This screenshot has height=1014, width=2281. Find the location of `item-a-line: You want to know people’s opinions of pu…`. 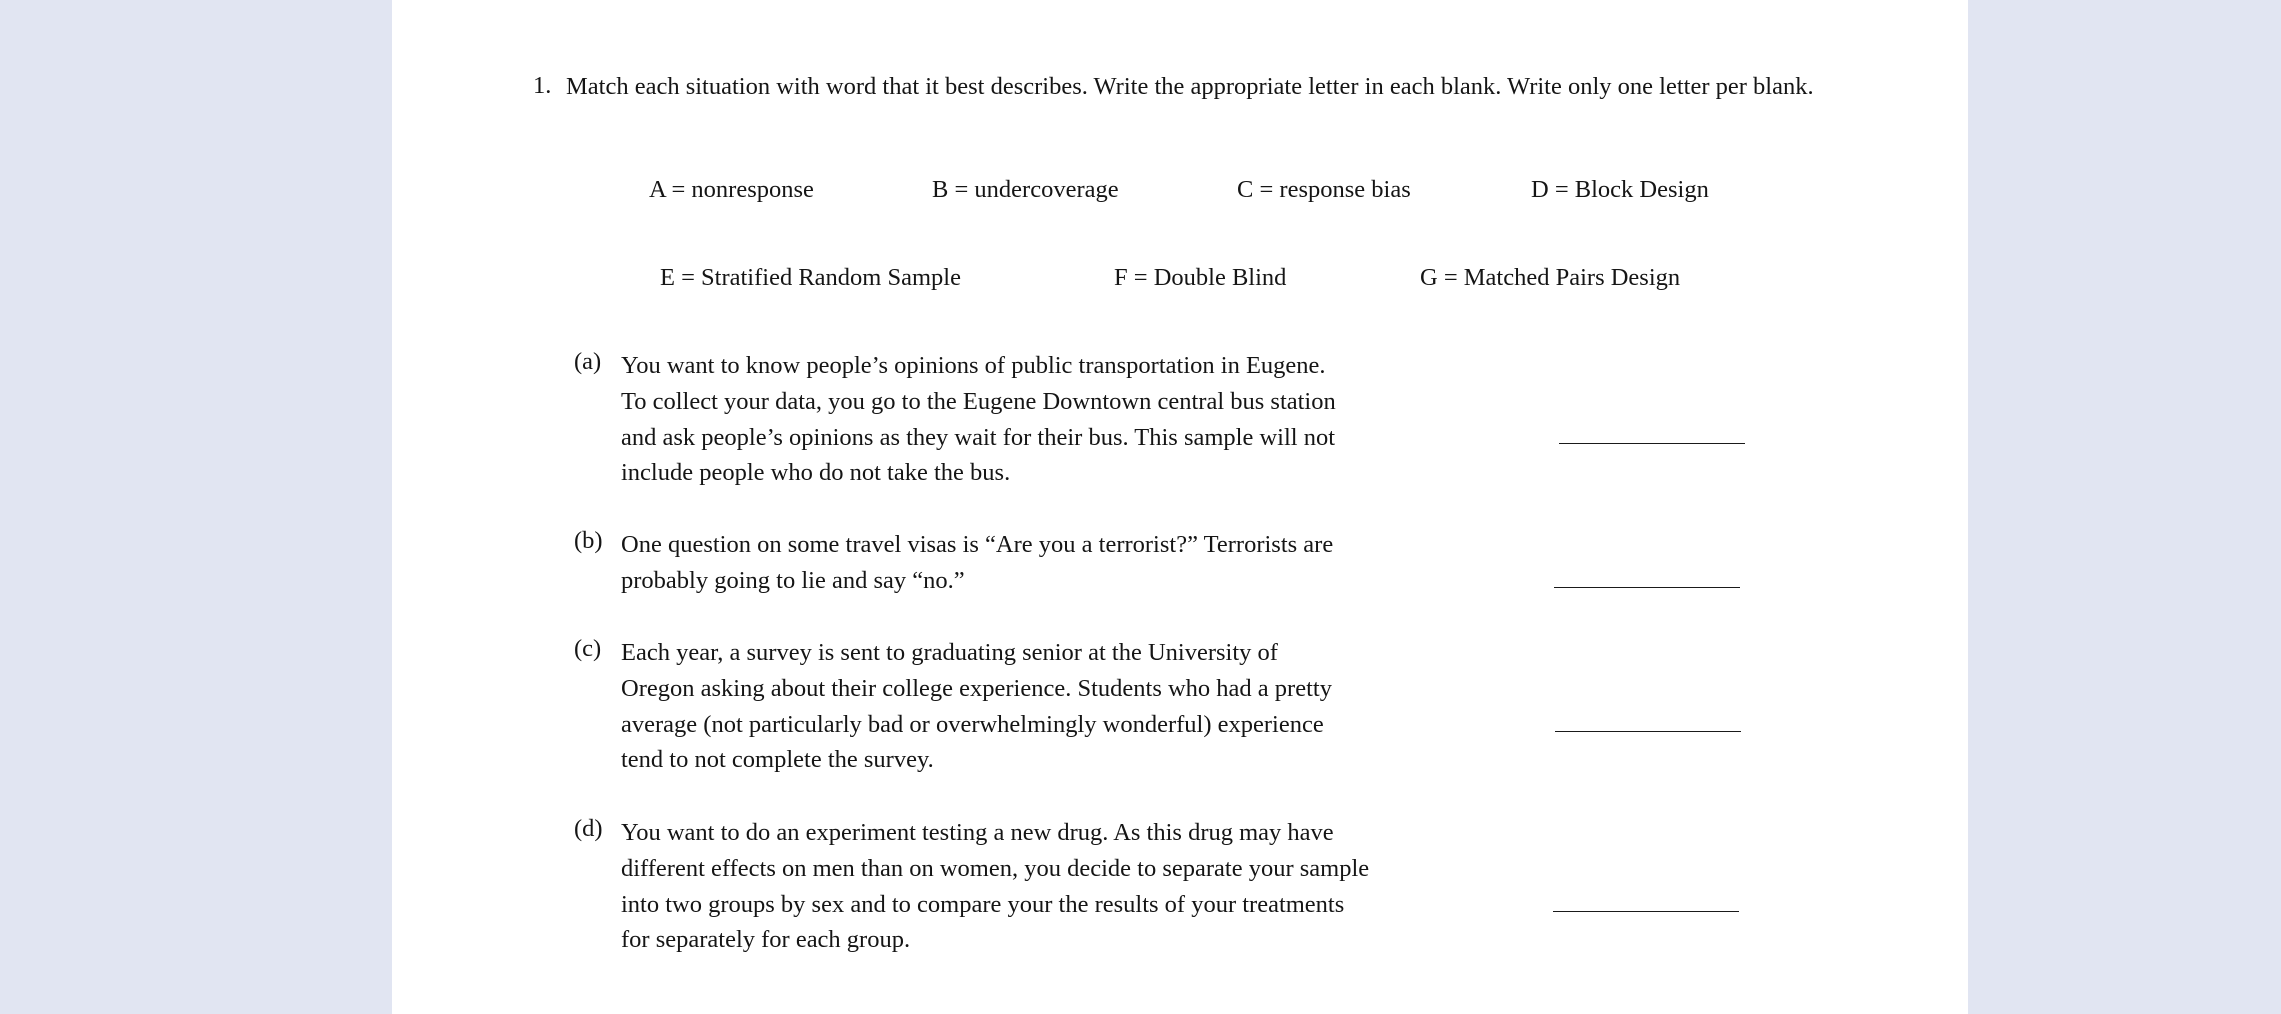

item-a-line: You want to know people’s opinions of pu… is located at coordinates (973, 365).